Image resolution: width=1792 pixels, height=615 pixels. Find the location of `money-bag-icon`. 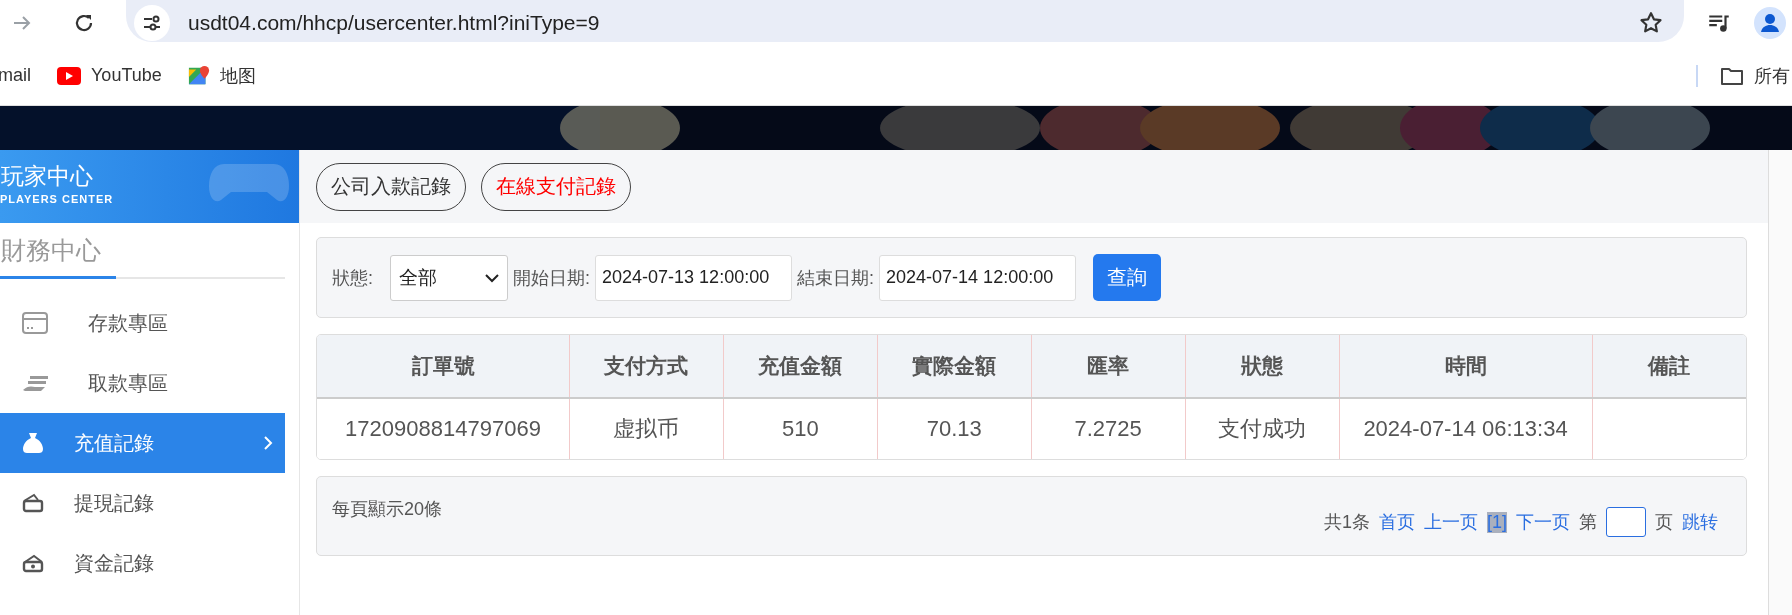

money-bag-icon is located at coordinates (33, 443).